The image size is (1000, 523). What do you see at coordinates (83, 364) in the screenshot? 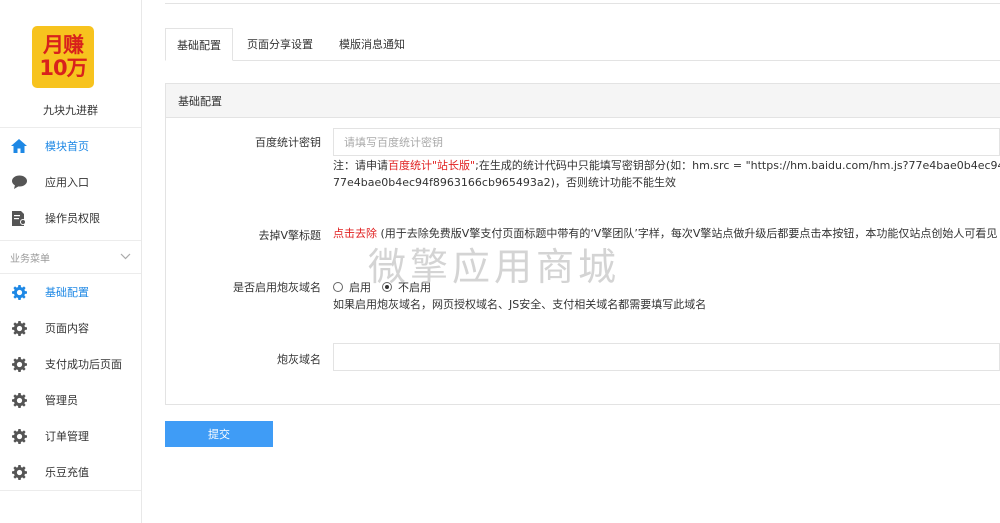
I see `nav-item-label: 支付成功后页面` at bounding box center [83, 364].